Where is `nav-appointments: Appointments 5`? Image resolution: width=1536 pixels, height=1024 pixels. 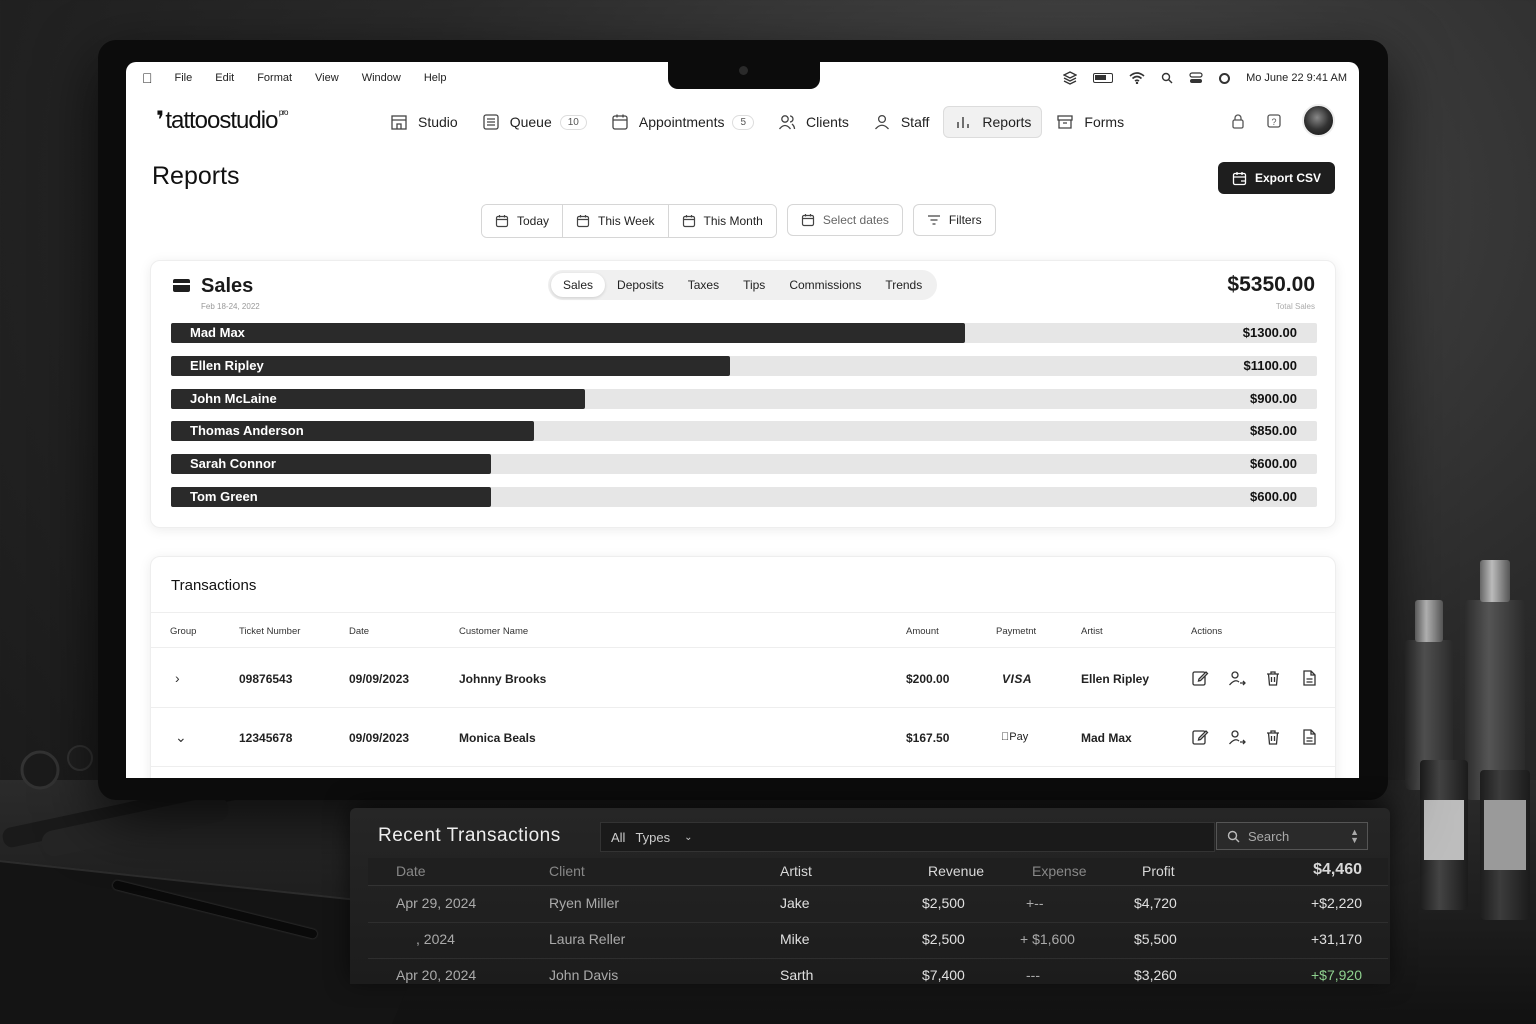
nav-appointments: Appointments 5 is located at coordinates (682, 122).